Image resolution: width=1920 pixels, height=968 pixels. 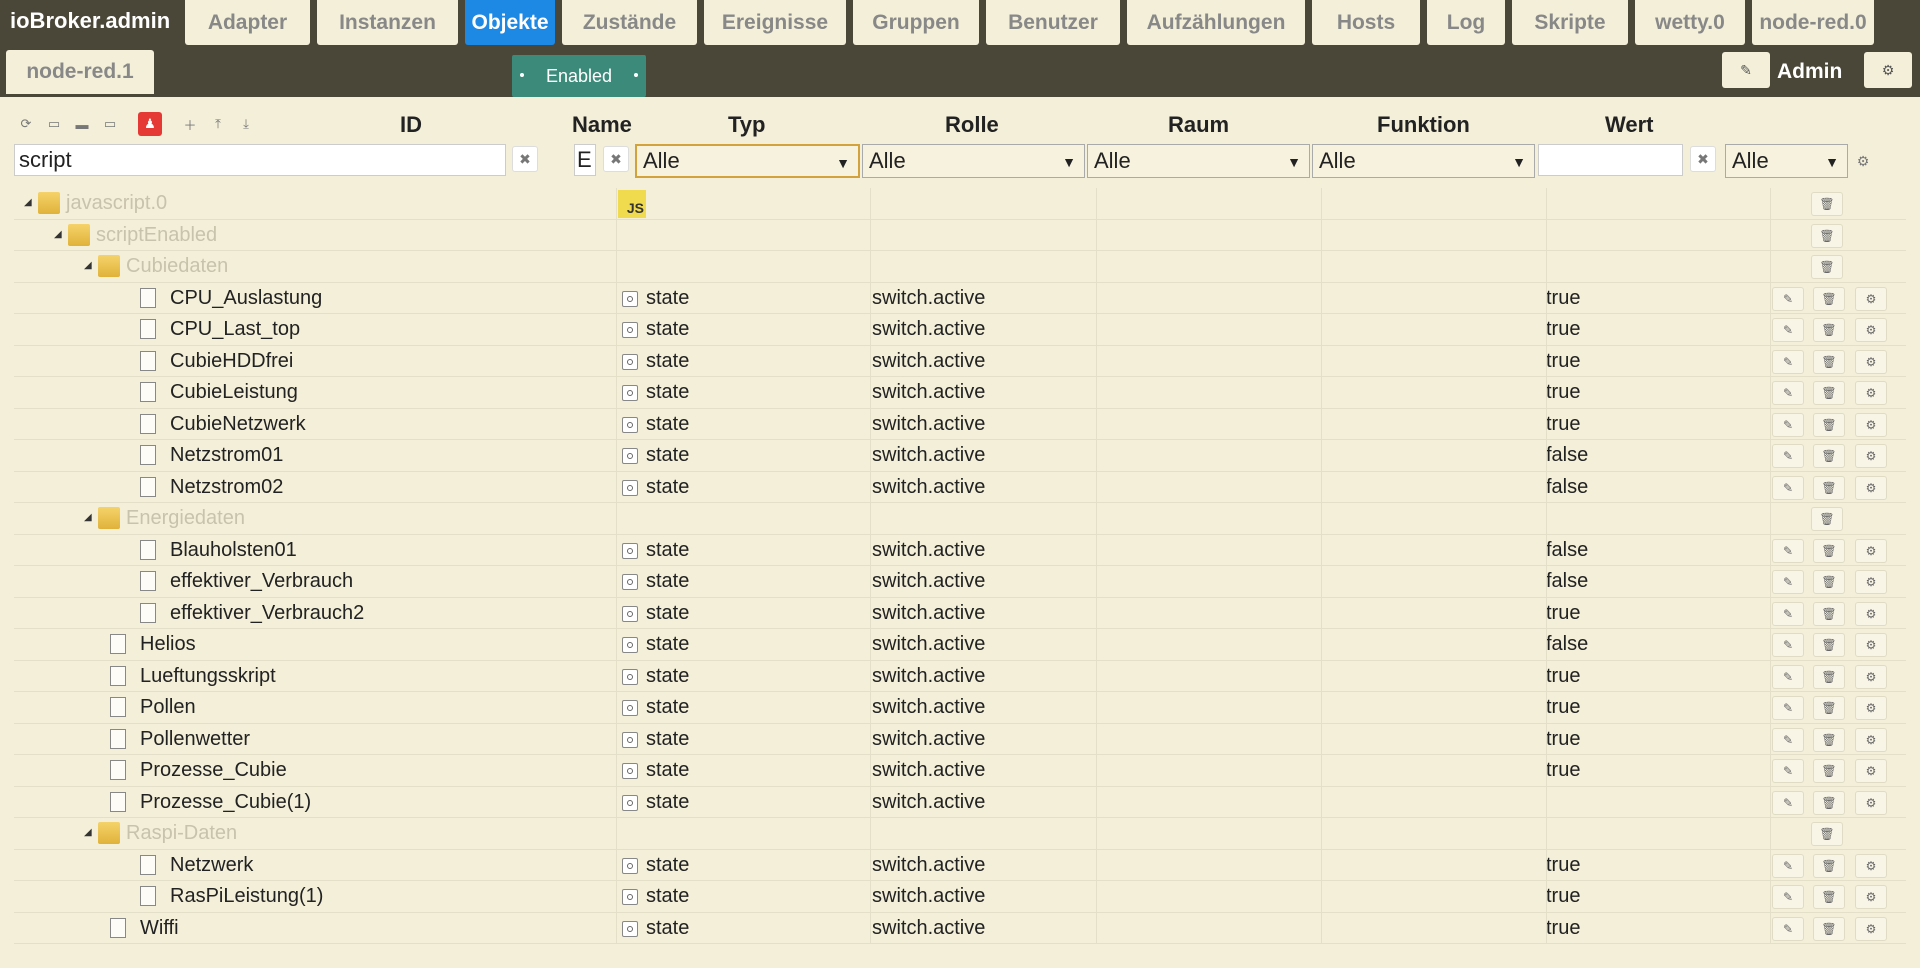 What do you see at coordinates (247, 22) in the screenshot?
I see `tab-adapter: Adapter` at bounding box center [247, 22].